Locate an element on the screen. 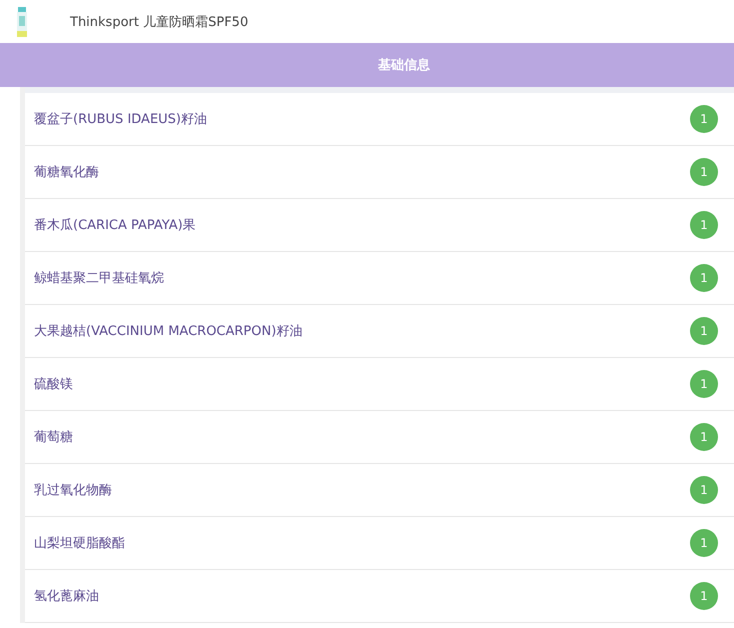 The image size is (734, 628). ingredient-name: 山梨坦硬脂酸酯 is located at coordinates (79, 543).